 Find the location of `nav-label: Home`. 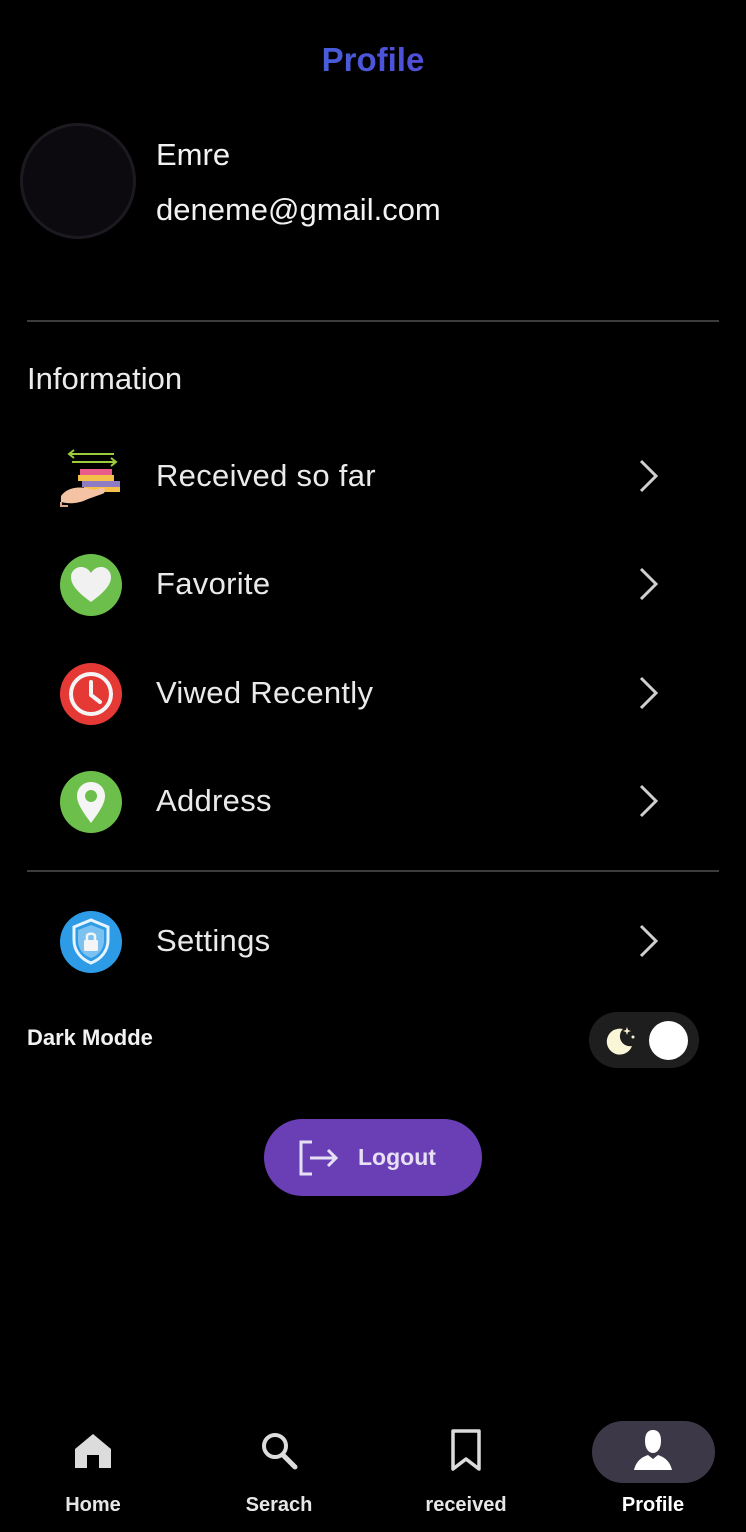

nav-label: Home is located at coordinates (93, 1505).